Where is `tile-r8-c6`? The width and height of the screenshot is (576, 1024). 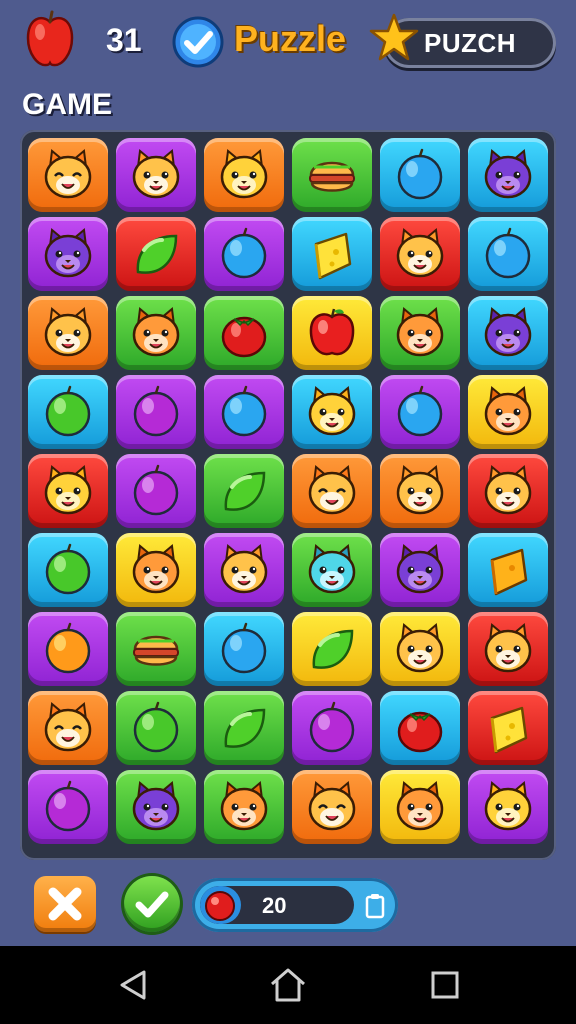 tile-r8-c6 is located at coordinates (508, 728).